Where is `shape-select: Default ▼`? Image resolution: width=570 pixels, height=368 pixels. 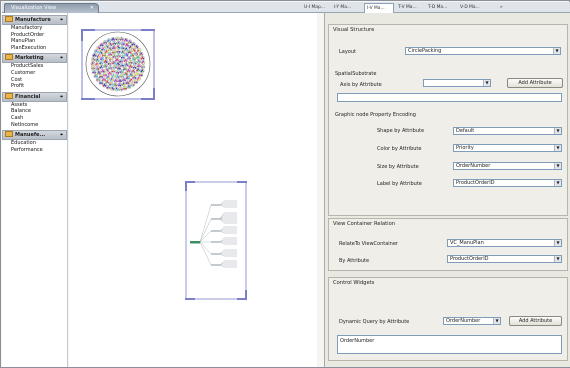
shape-select: Default ▼ is located at coordinates (507, 131).